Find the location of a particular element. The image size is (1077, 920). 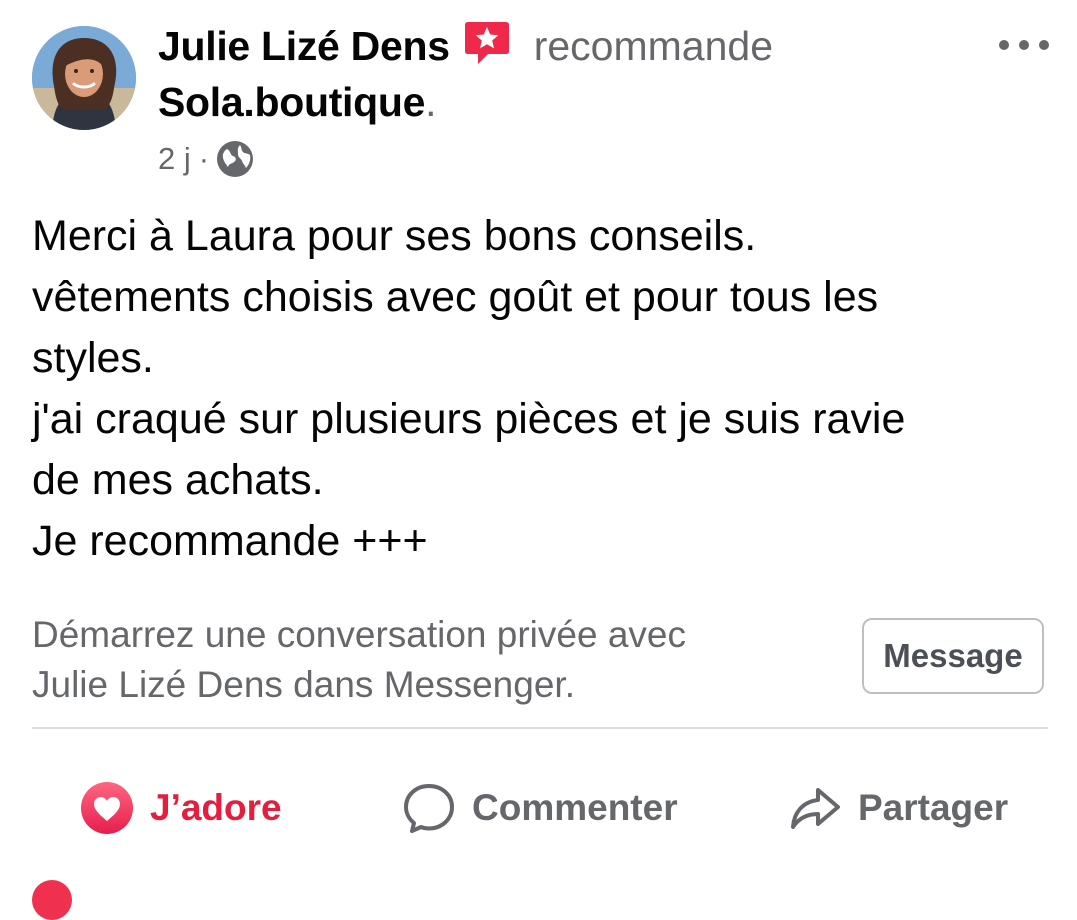

post-body-line: Merci à Laura pour ses bons conseils. is located at coordinates (394, 236).